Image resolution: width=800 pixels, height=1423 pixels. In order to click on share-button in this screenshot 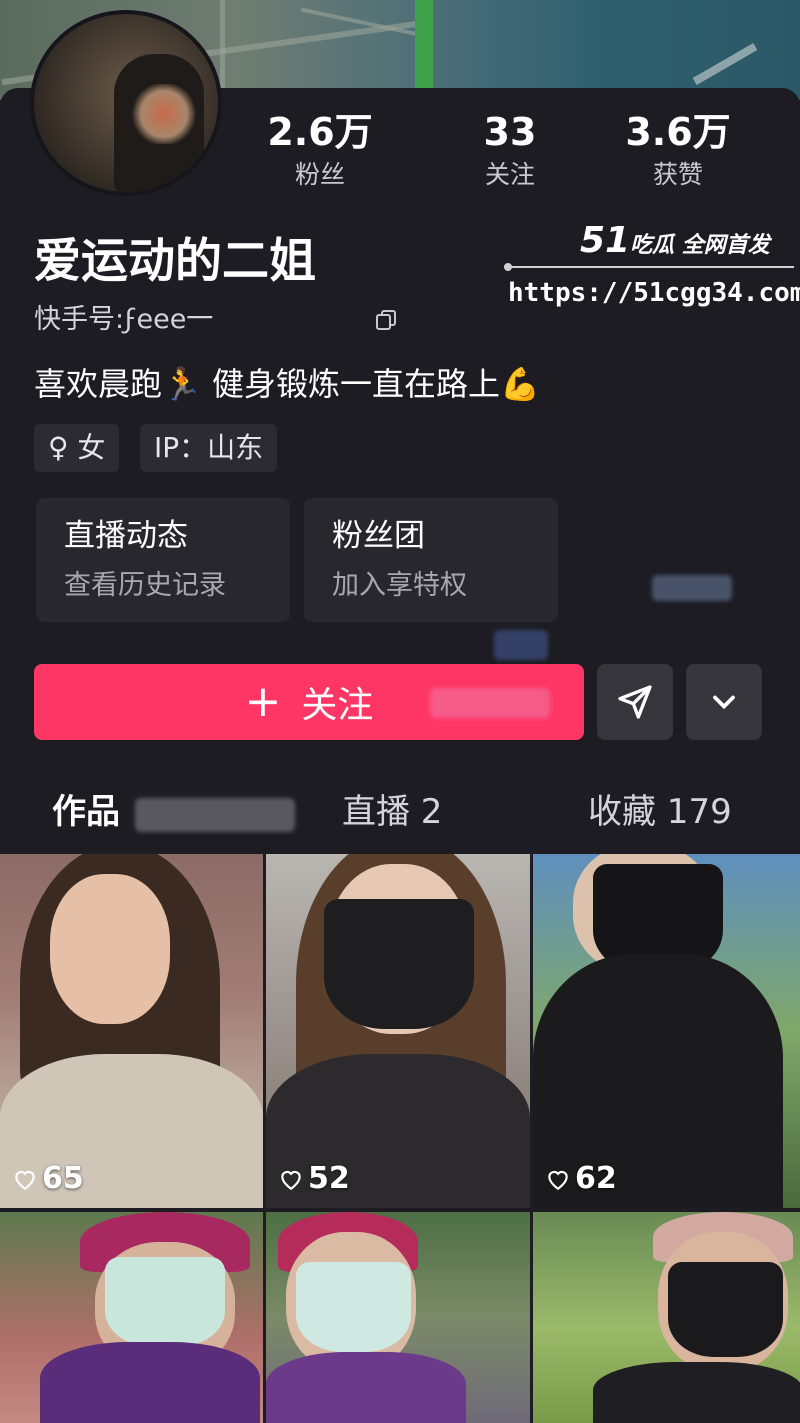, I will do `click(635, 702)`.